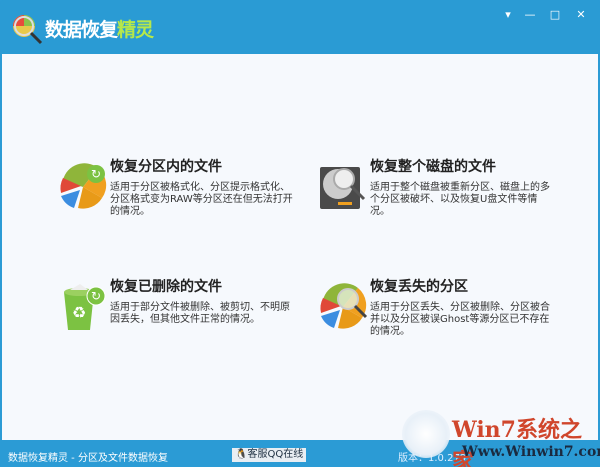 The height and width of the screenshot is (467, 600). Describe the element at coordinates (530, 14) in the screenshot. I see `minimize-button: —` at that location.